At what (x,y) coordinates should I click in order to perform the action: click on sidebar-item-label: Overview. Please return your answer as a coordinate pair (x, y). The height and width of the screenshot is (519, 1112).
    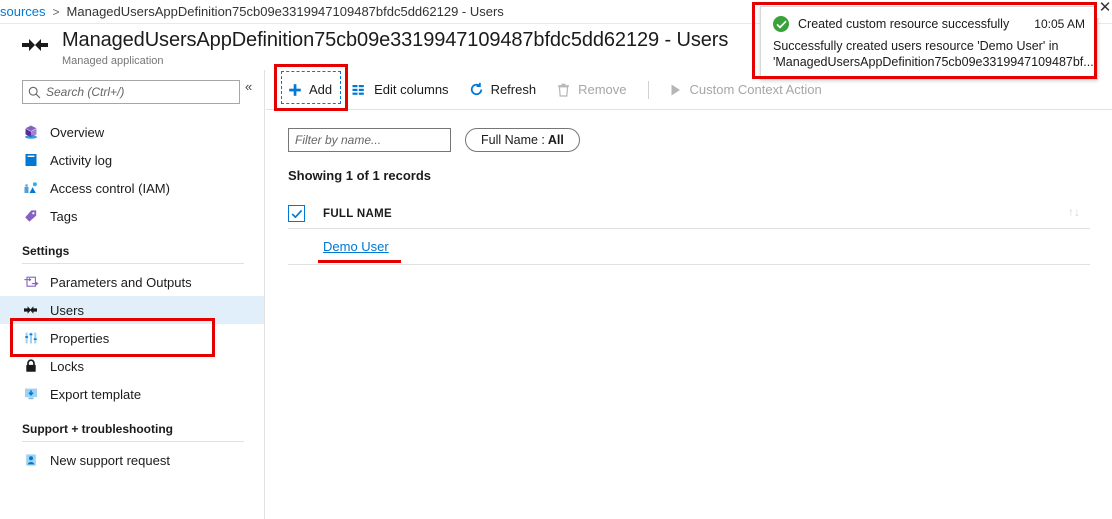
    Looking at the image, I should click on (77, 132).